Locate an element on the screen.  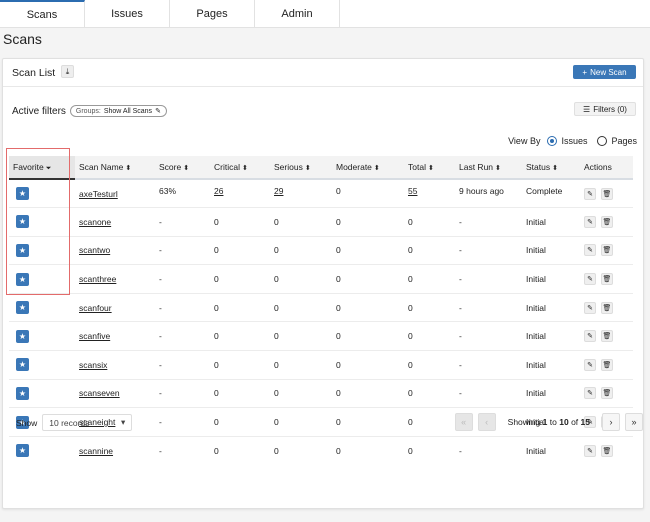
actions-cell: ✎🗑 is located at coordinates (606, 308).